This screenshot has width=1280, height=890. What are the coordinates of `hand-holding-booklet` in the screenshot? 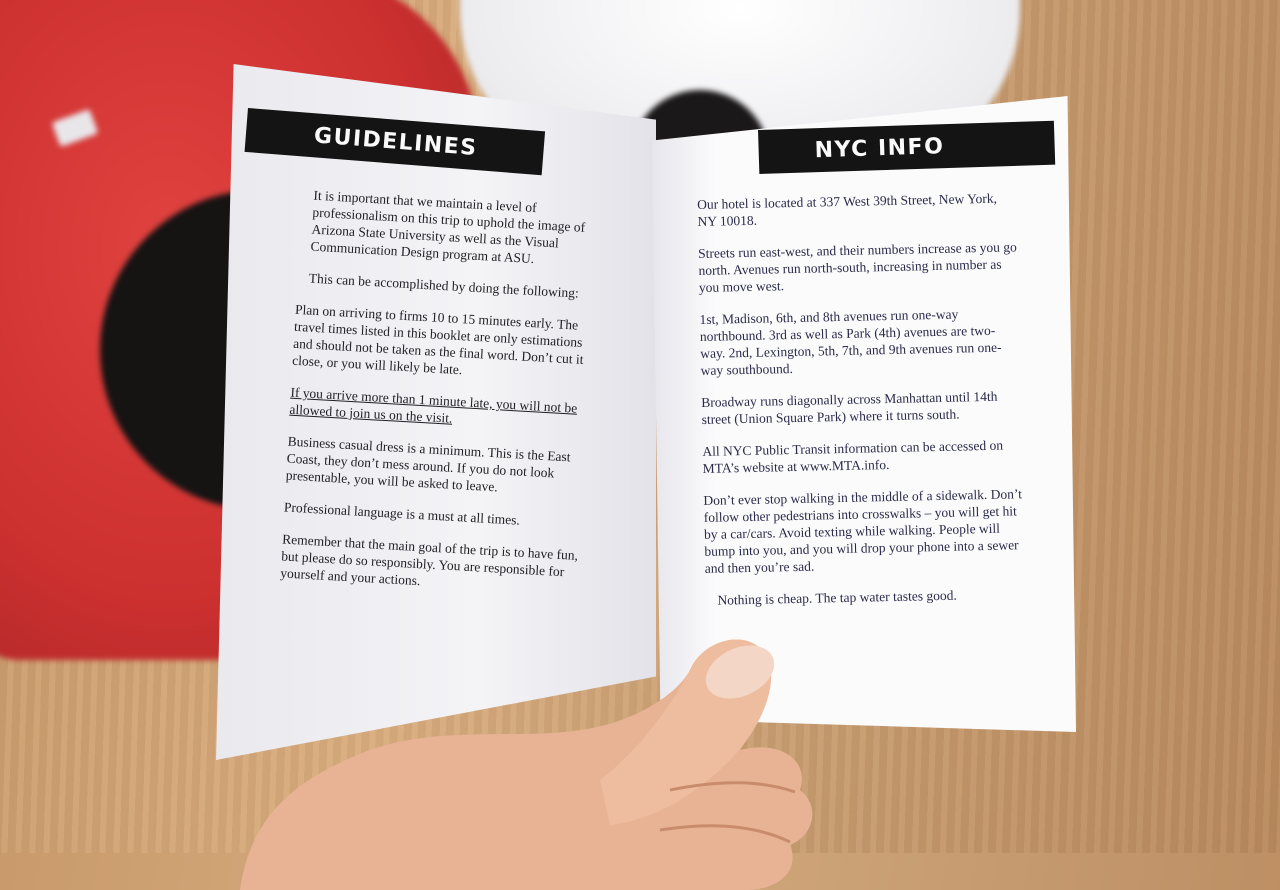 It's located at (526, 764).